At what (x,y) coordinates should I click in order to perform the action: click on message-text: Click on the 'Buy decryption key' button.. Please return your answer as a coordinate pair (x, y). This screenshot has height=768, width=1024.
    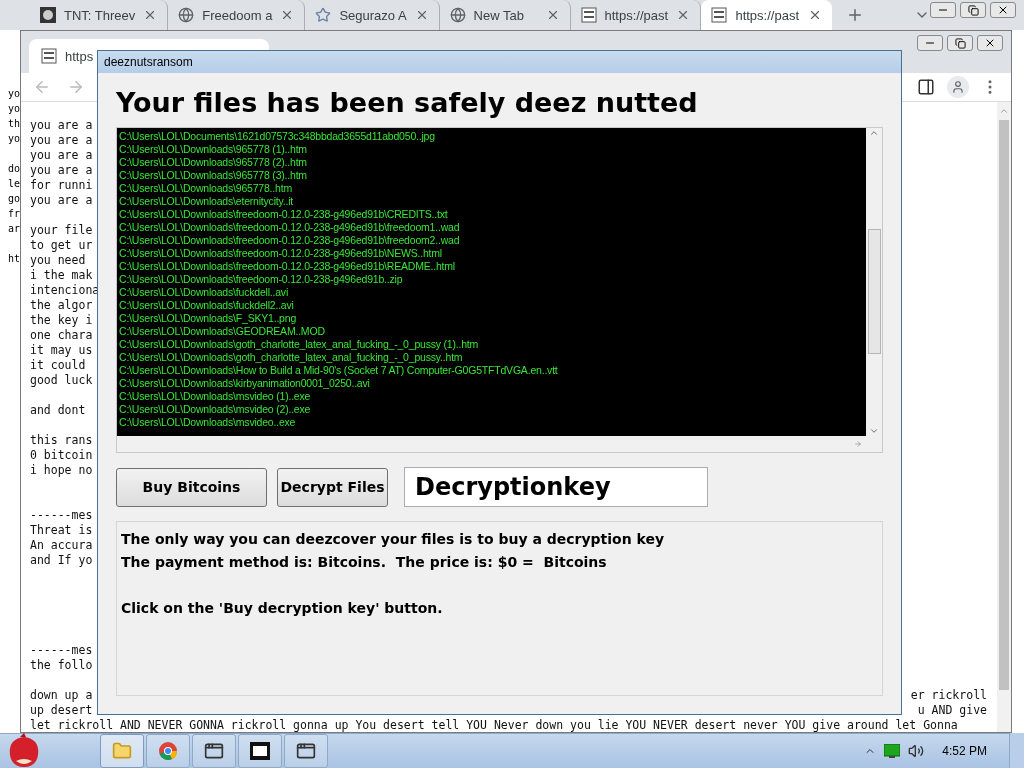
    Looking at the image, I should click on (282, 608).